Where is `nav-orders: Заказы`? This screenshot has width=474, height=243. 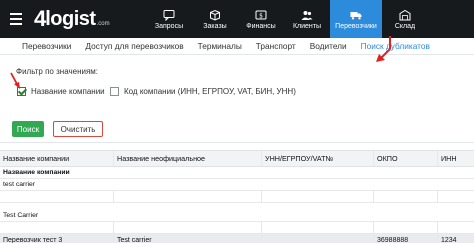
nav-orders: Заказы is located at coordinates (215, 19).